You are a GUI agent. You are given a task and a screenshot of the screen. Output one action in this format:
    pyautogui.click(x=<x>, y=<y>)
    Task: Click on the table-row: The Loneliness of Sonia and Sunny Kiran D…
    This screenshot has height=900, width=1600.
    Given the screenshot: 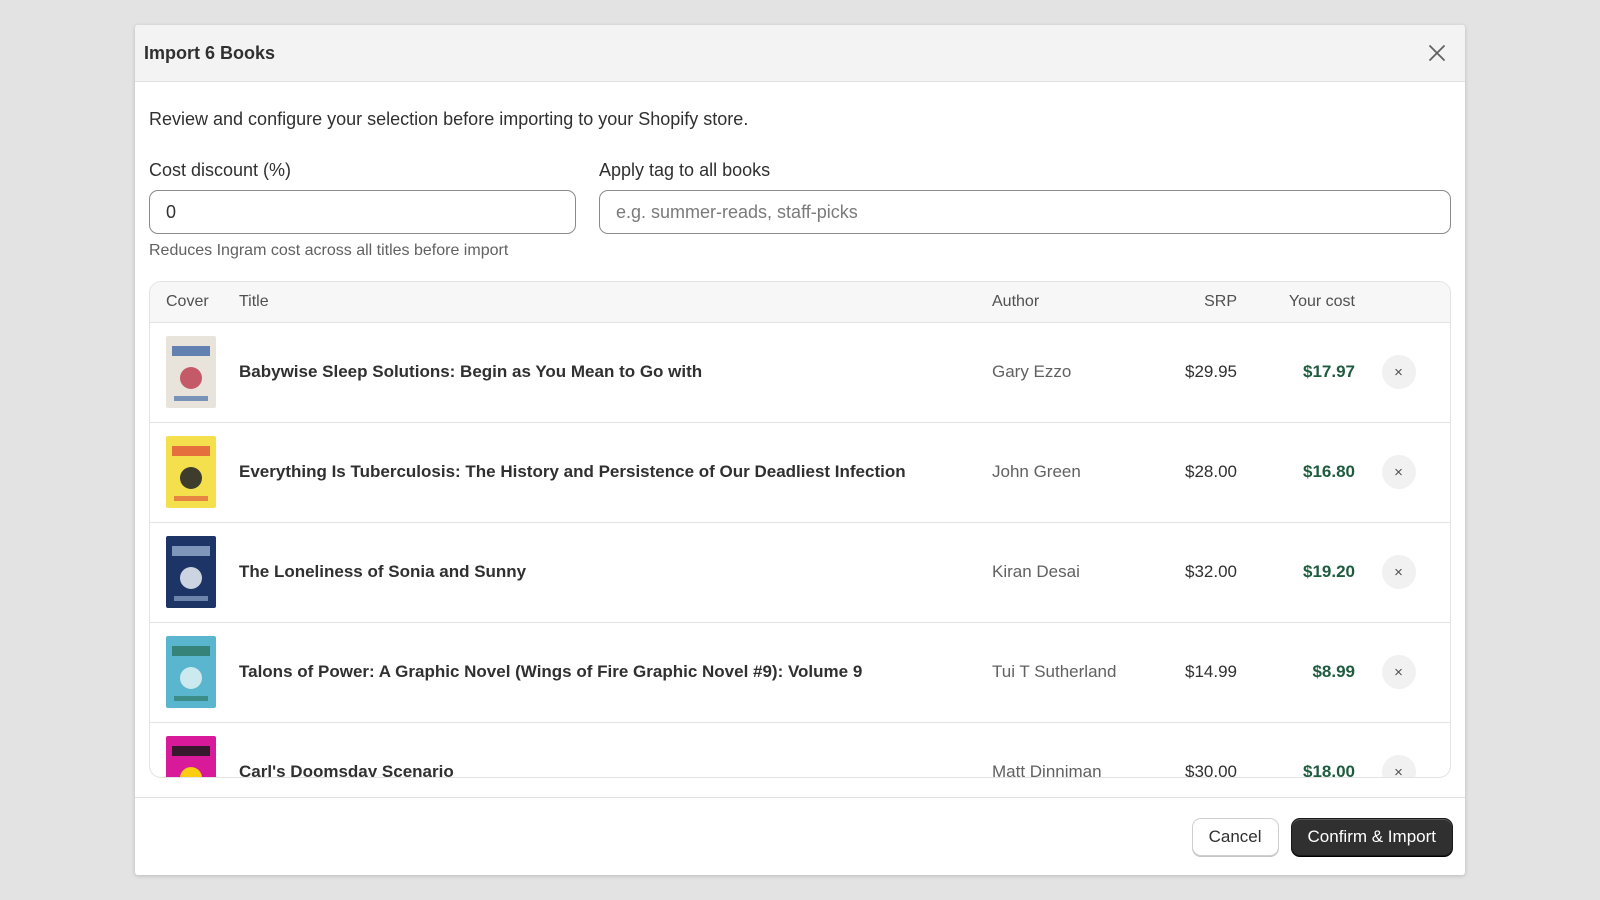 What is the action you would take?
    pyautogui.click(x=800, y=572)
    